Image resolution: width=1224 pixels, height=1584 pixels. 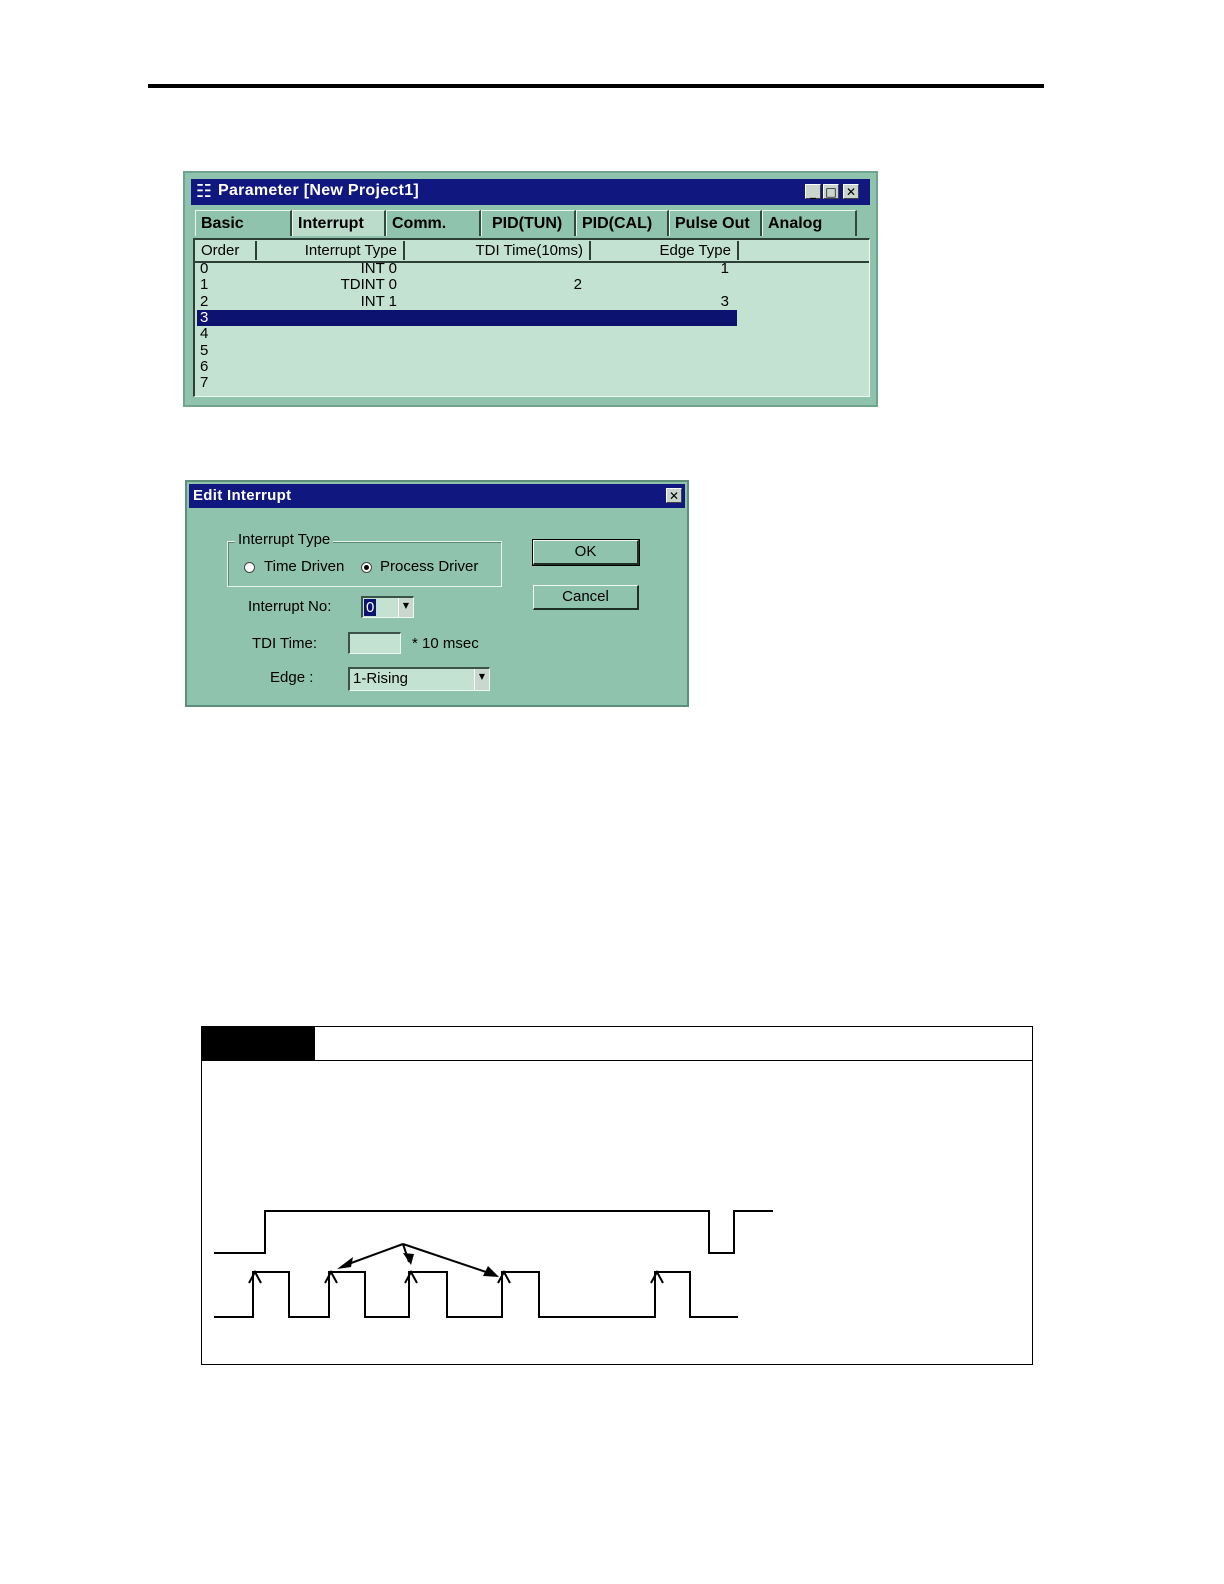 I want to click on radio-checked-dot, so click(x=366, y=567).